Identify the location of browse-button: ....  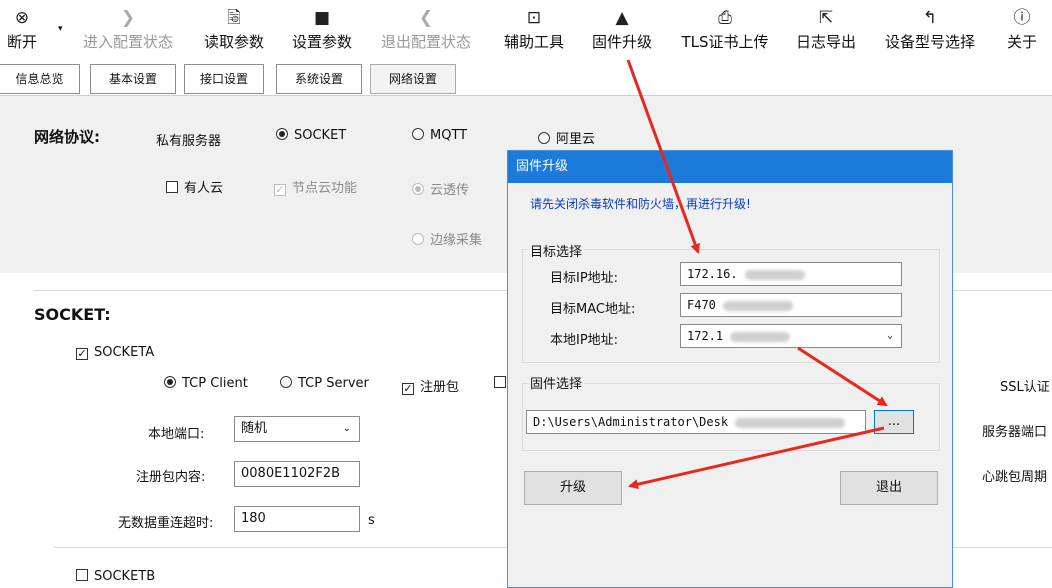
(894, 422).